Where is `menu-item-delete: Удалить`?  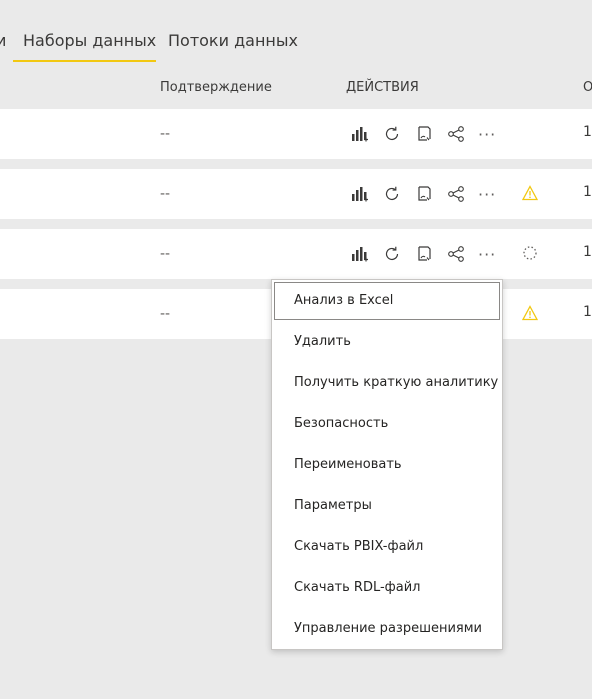 menu-item-delete: Удалить is located at coordinates (387, 342).